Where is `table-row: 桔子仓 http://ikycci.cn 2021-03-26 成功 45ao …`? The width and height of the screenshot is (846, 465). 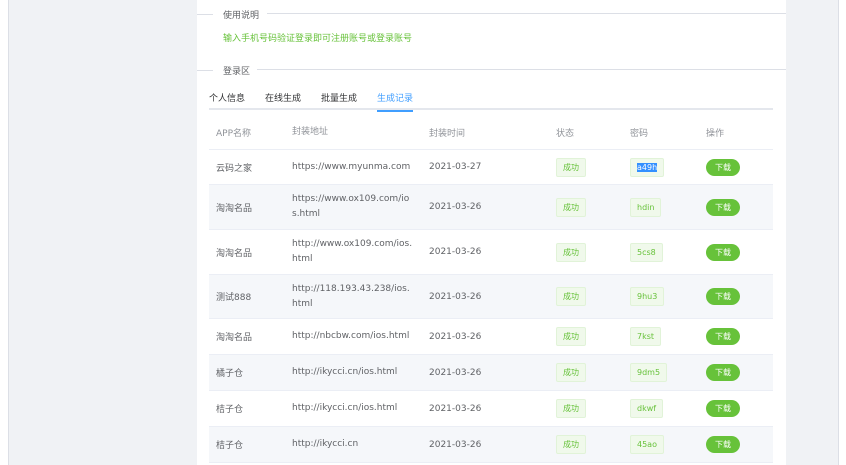 table-row: 桔子仓 http://ikycci.cn 2021-03-26 成功 45ao … is located at coordinates (491, 445).